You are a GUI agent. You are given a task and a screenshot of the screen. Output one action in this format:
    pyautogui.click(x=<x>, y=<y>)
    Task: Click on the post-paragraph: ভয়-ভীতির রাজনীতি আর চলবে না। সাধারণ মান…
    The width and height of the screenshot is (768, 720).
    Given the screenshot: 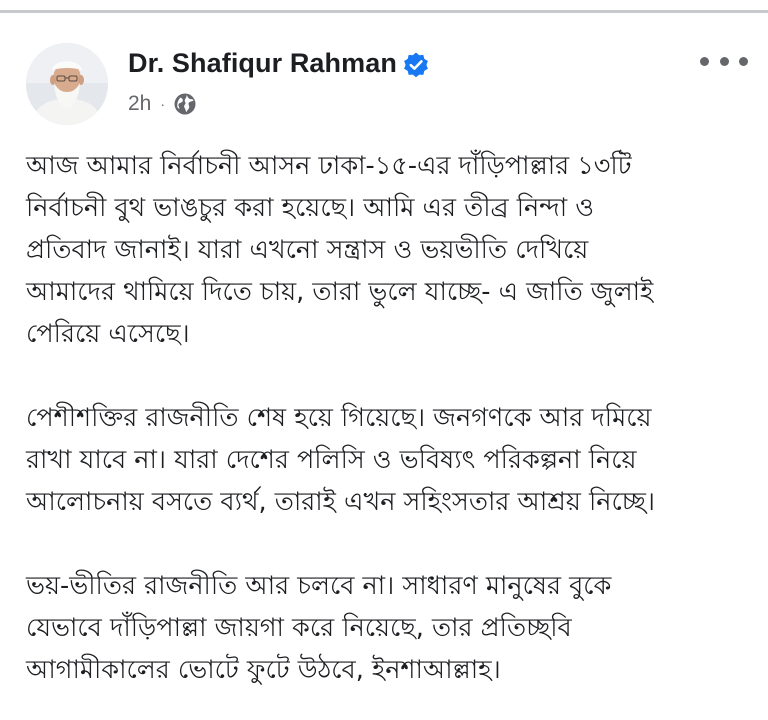 What is the action you would take?
    pyautogui.click(x=319, y=628)
    